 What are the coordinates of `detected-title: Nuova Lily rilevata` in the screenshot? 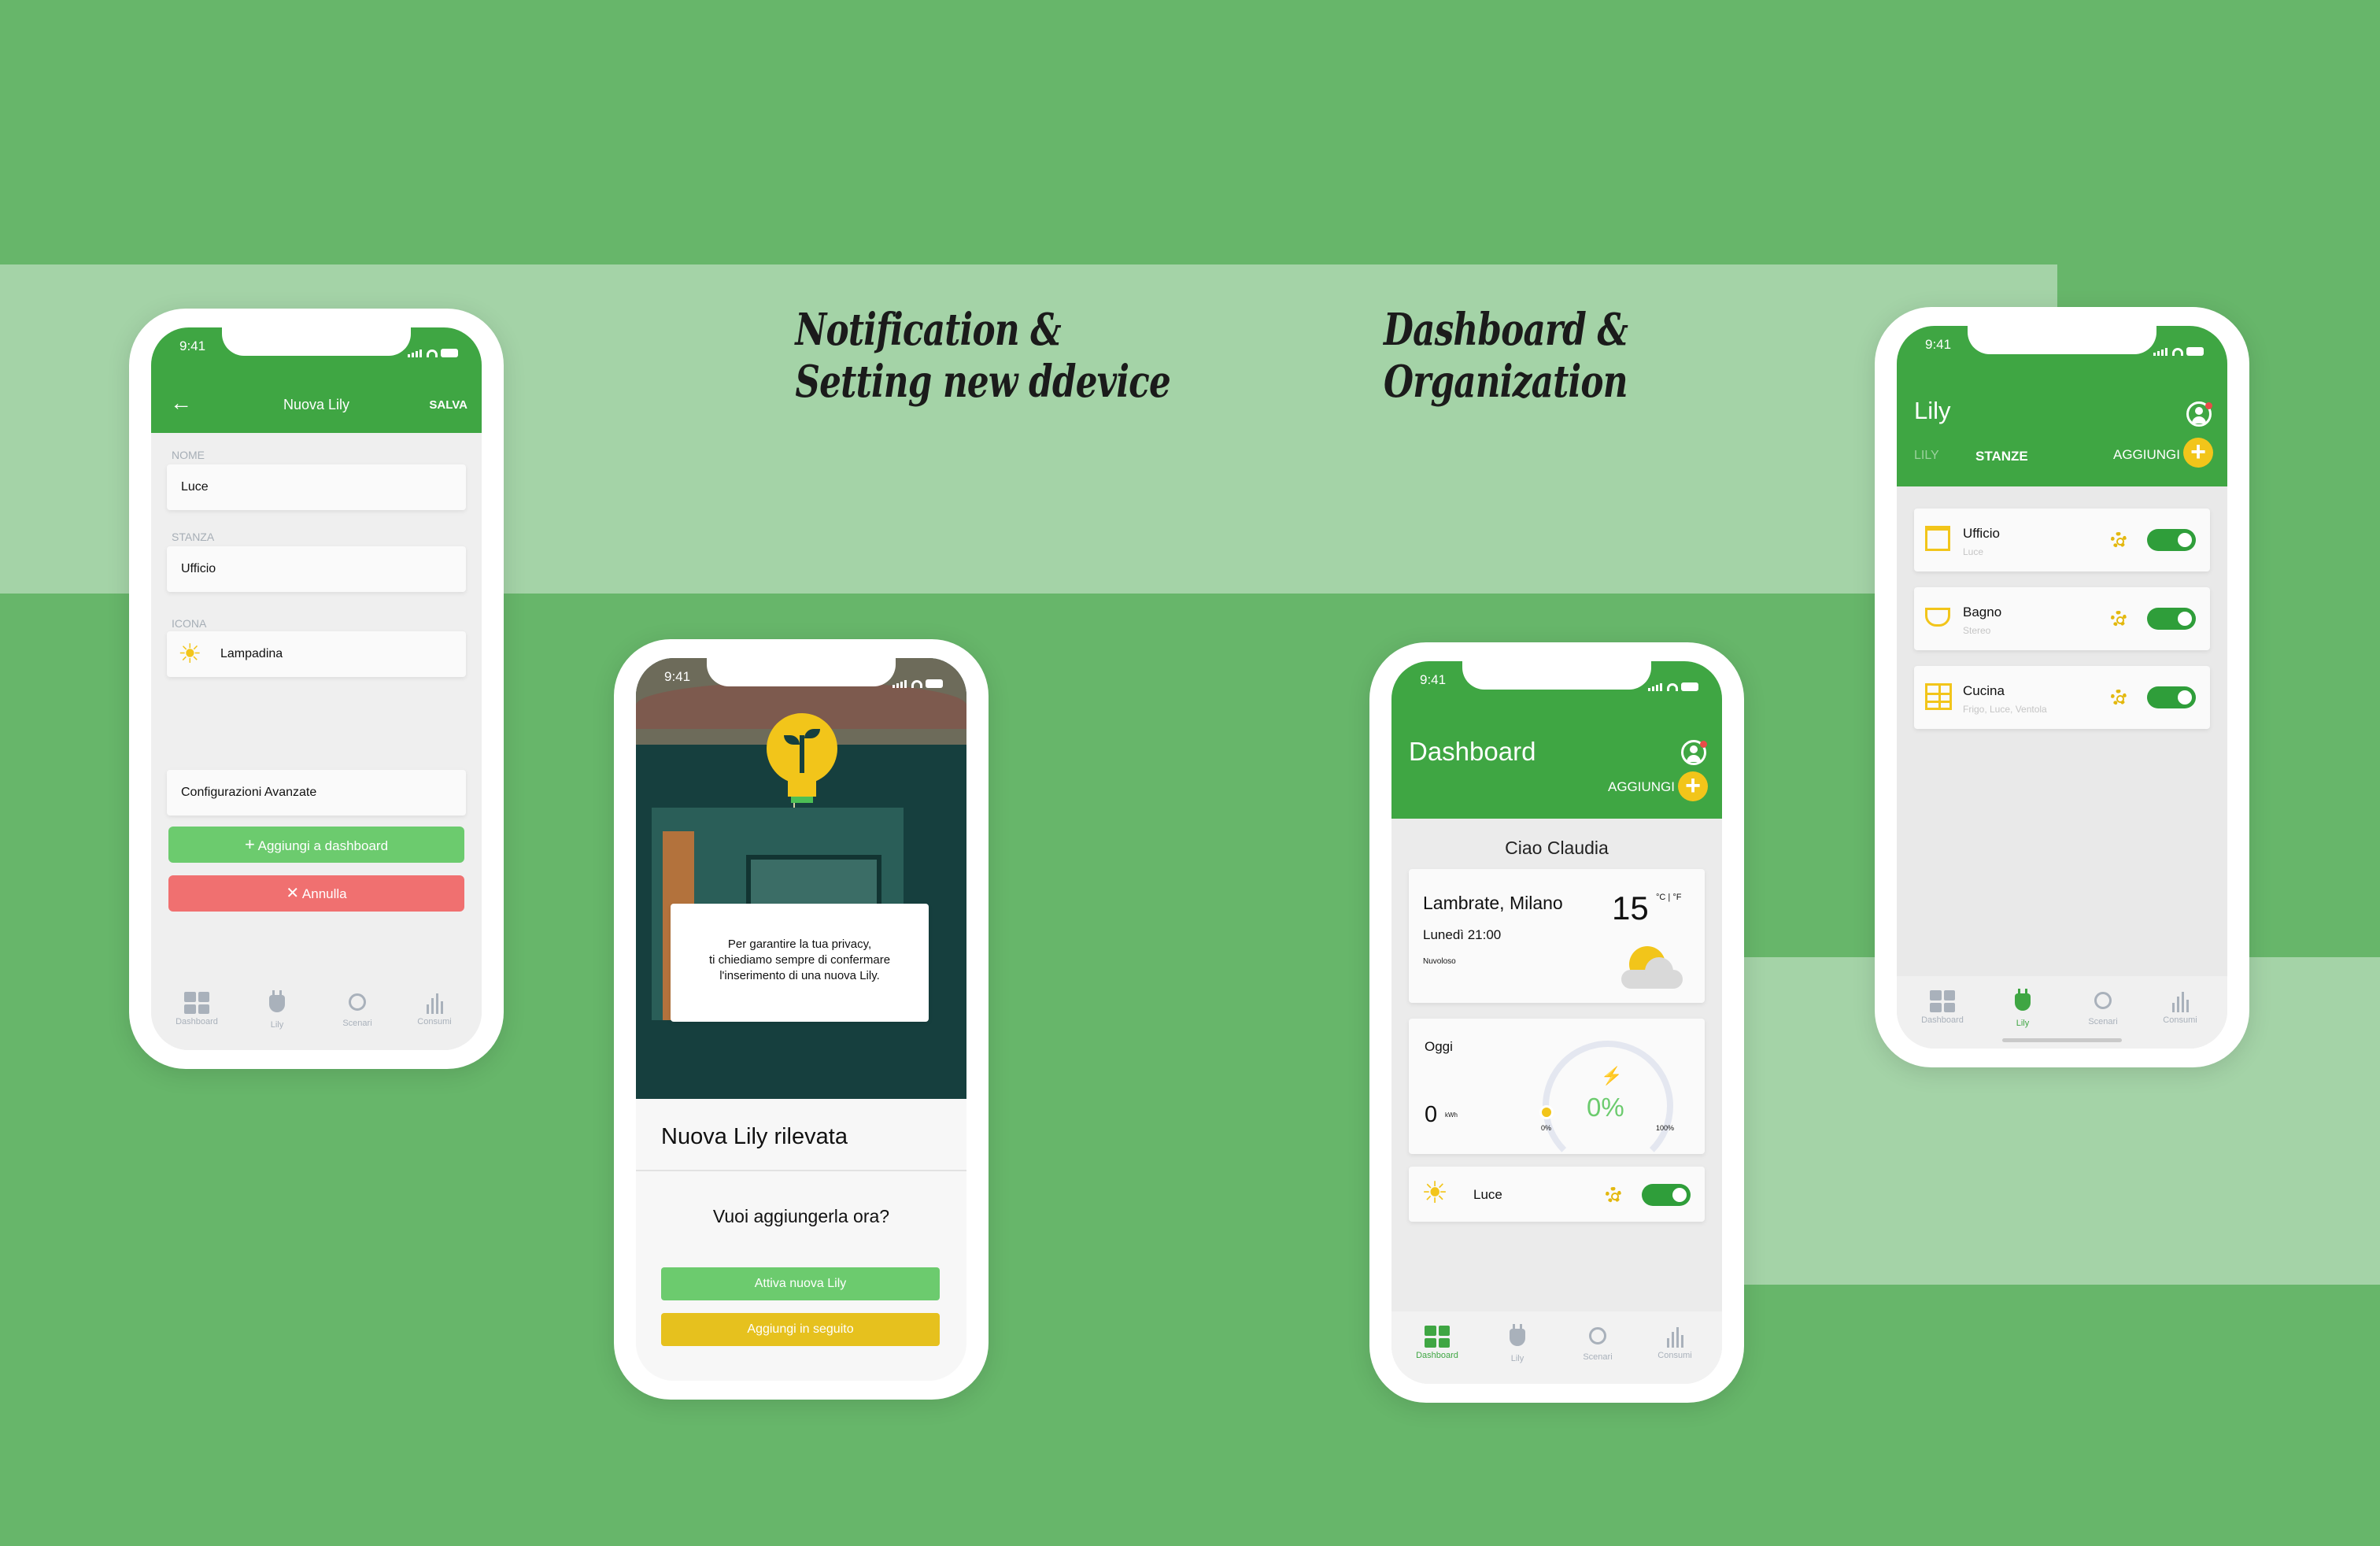 It's located at (754, 1136).